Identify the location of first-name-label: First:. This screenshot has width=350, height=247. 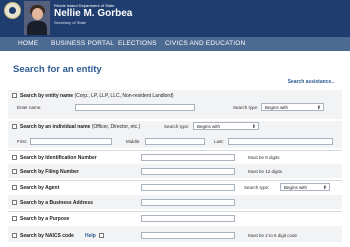
(22, 141).